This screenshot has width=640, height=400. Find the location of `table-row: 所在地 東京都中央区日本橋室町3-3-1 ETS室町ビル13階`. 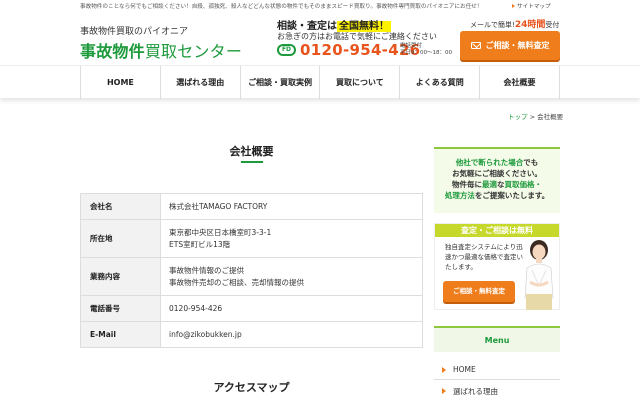

table-row: 所在地 東京都中央区日本橋室町3-3-1 ETS室町ビル13階 is located at coordinates (251, 238).